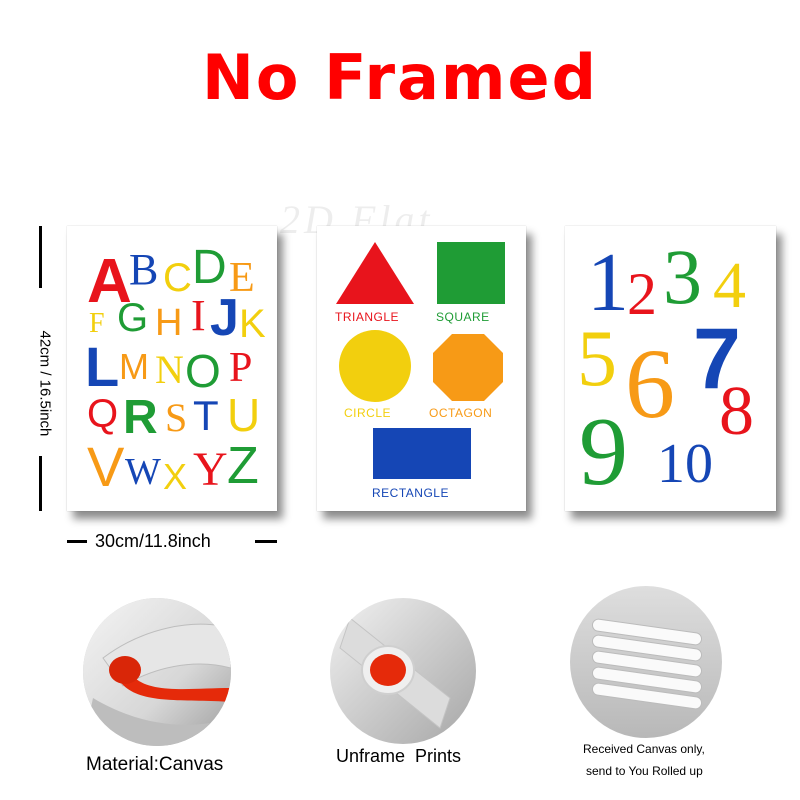 Image resolution: width=800 pixels, height=800 pixels. What do you see at coordinates (471, 273) in the screenshot?
I see `square-shape` at bounding box center [471, 273].